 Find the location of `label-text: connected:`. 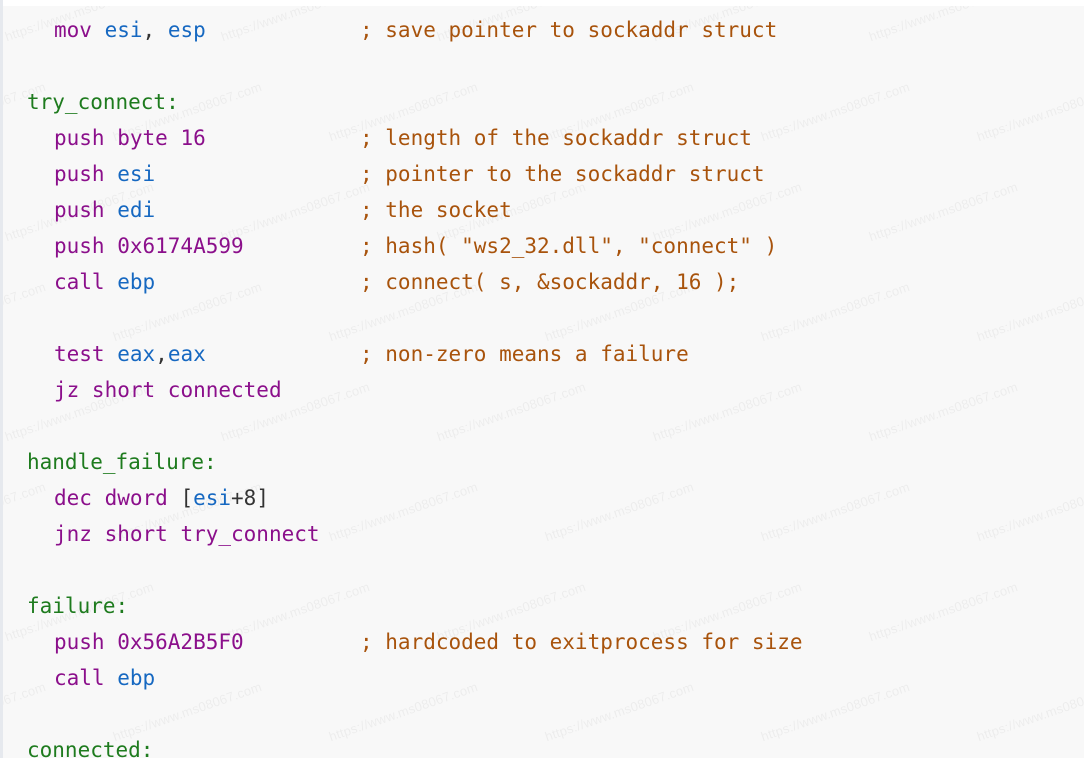

label-text: connected: is located at coordinates (90, 745).